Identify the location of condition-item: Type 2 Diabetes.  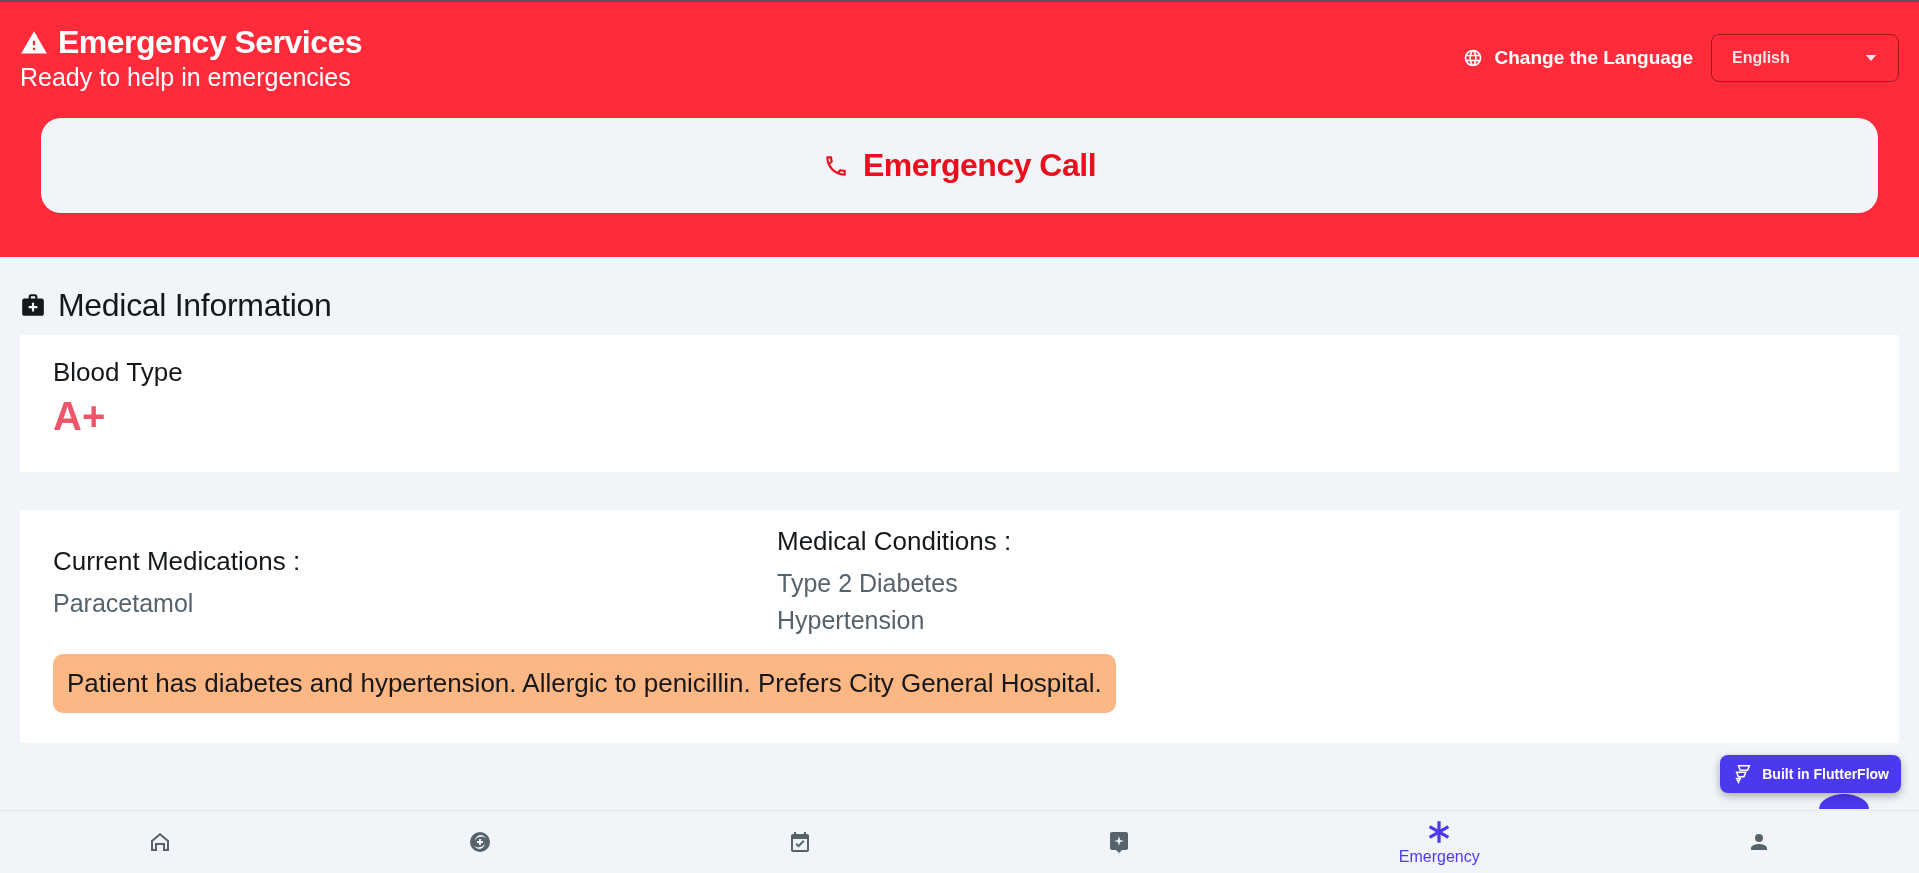
(868, 583).